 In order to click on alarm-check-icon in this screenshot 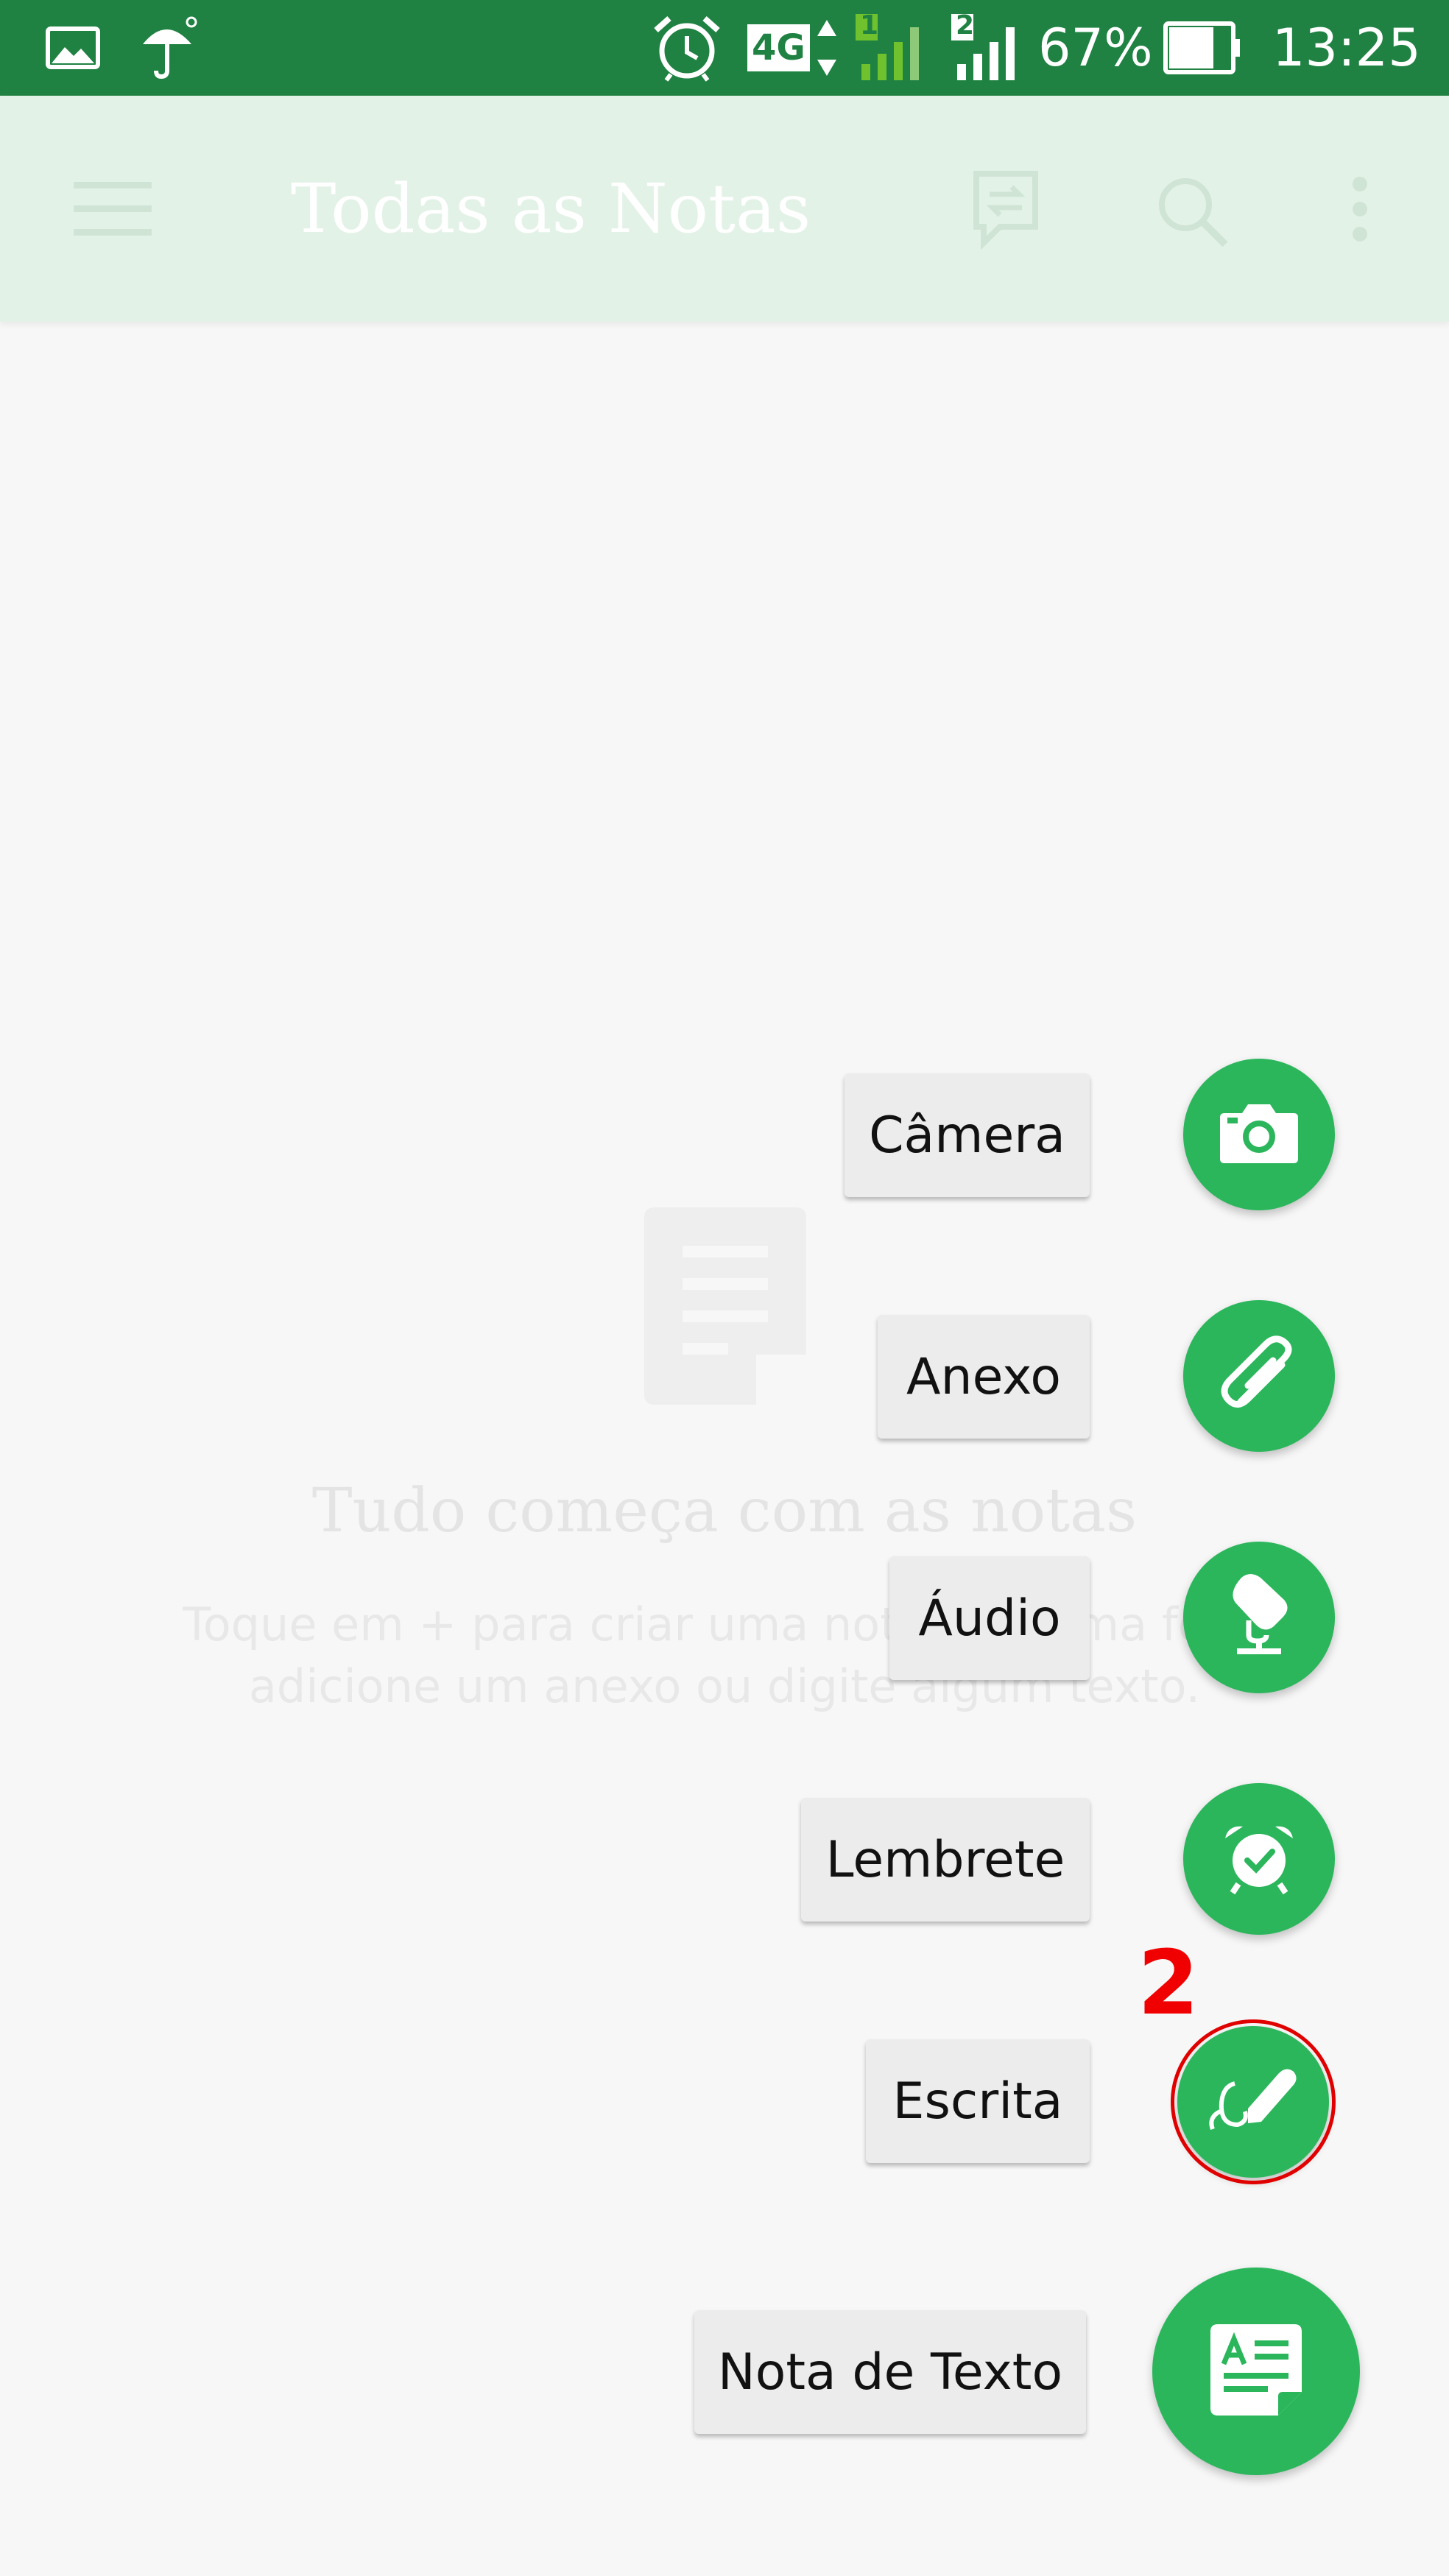, I will do `click(1259, 1859)`.